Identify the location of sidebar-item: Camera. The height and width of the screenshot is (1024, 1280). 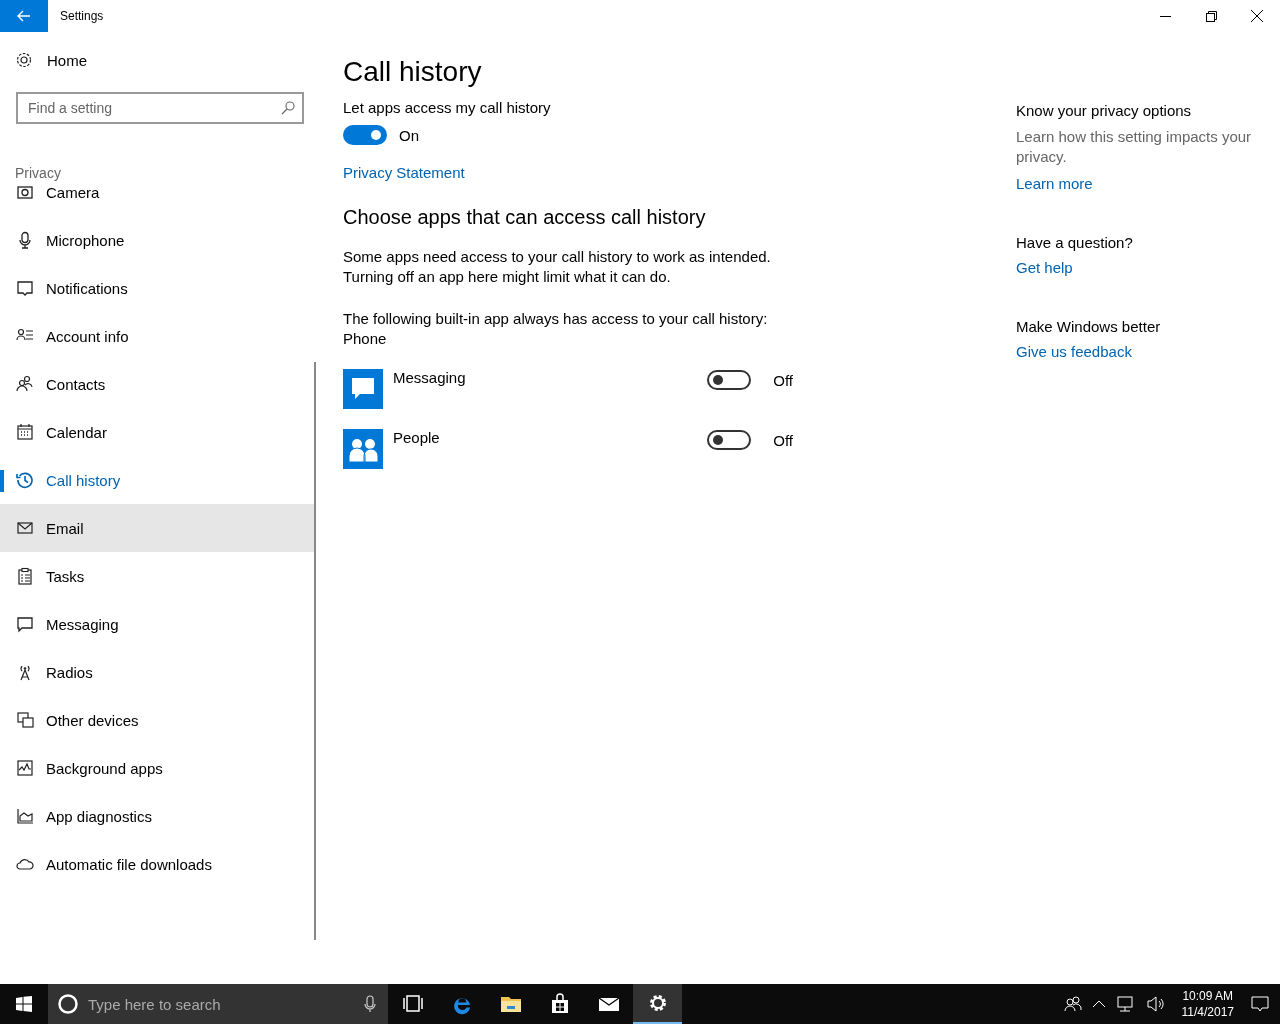
(157, 199).